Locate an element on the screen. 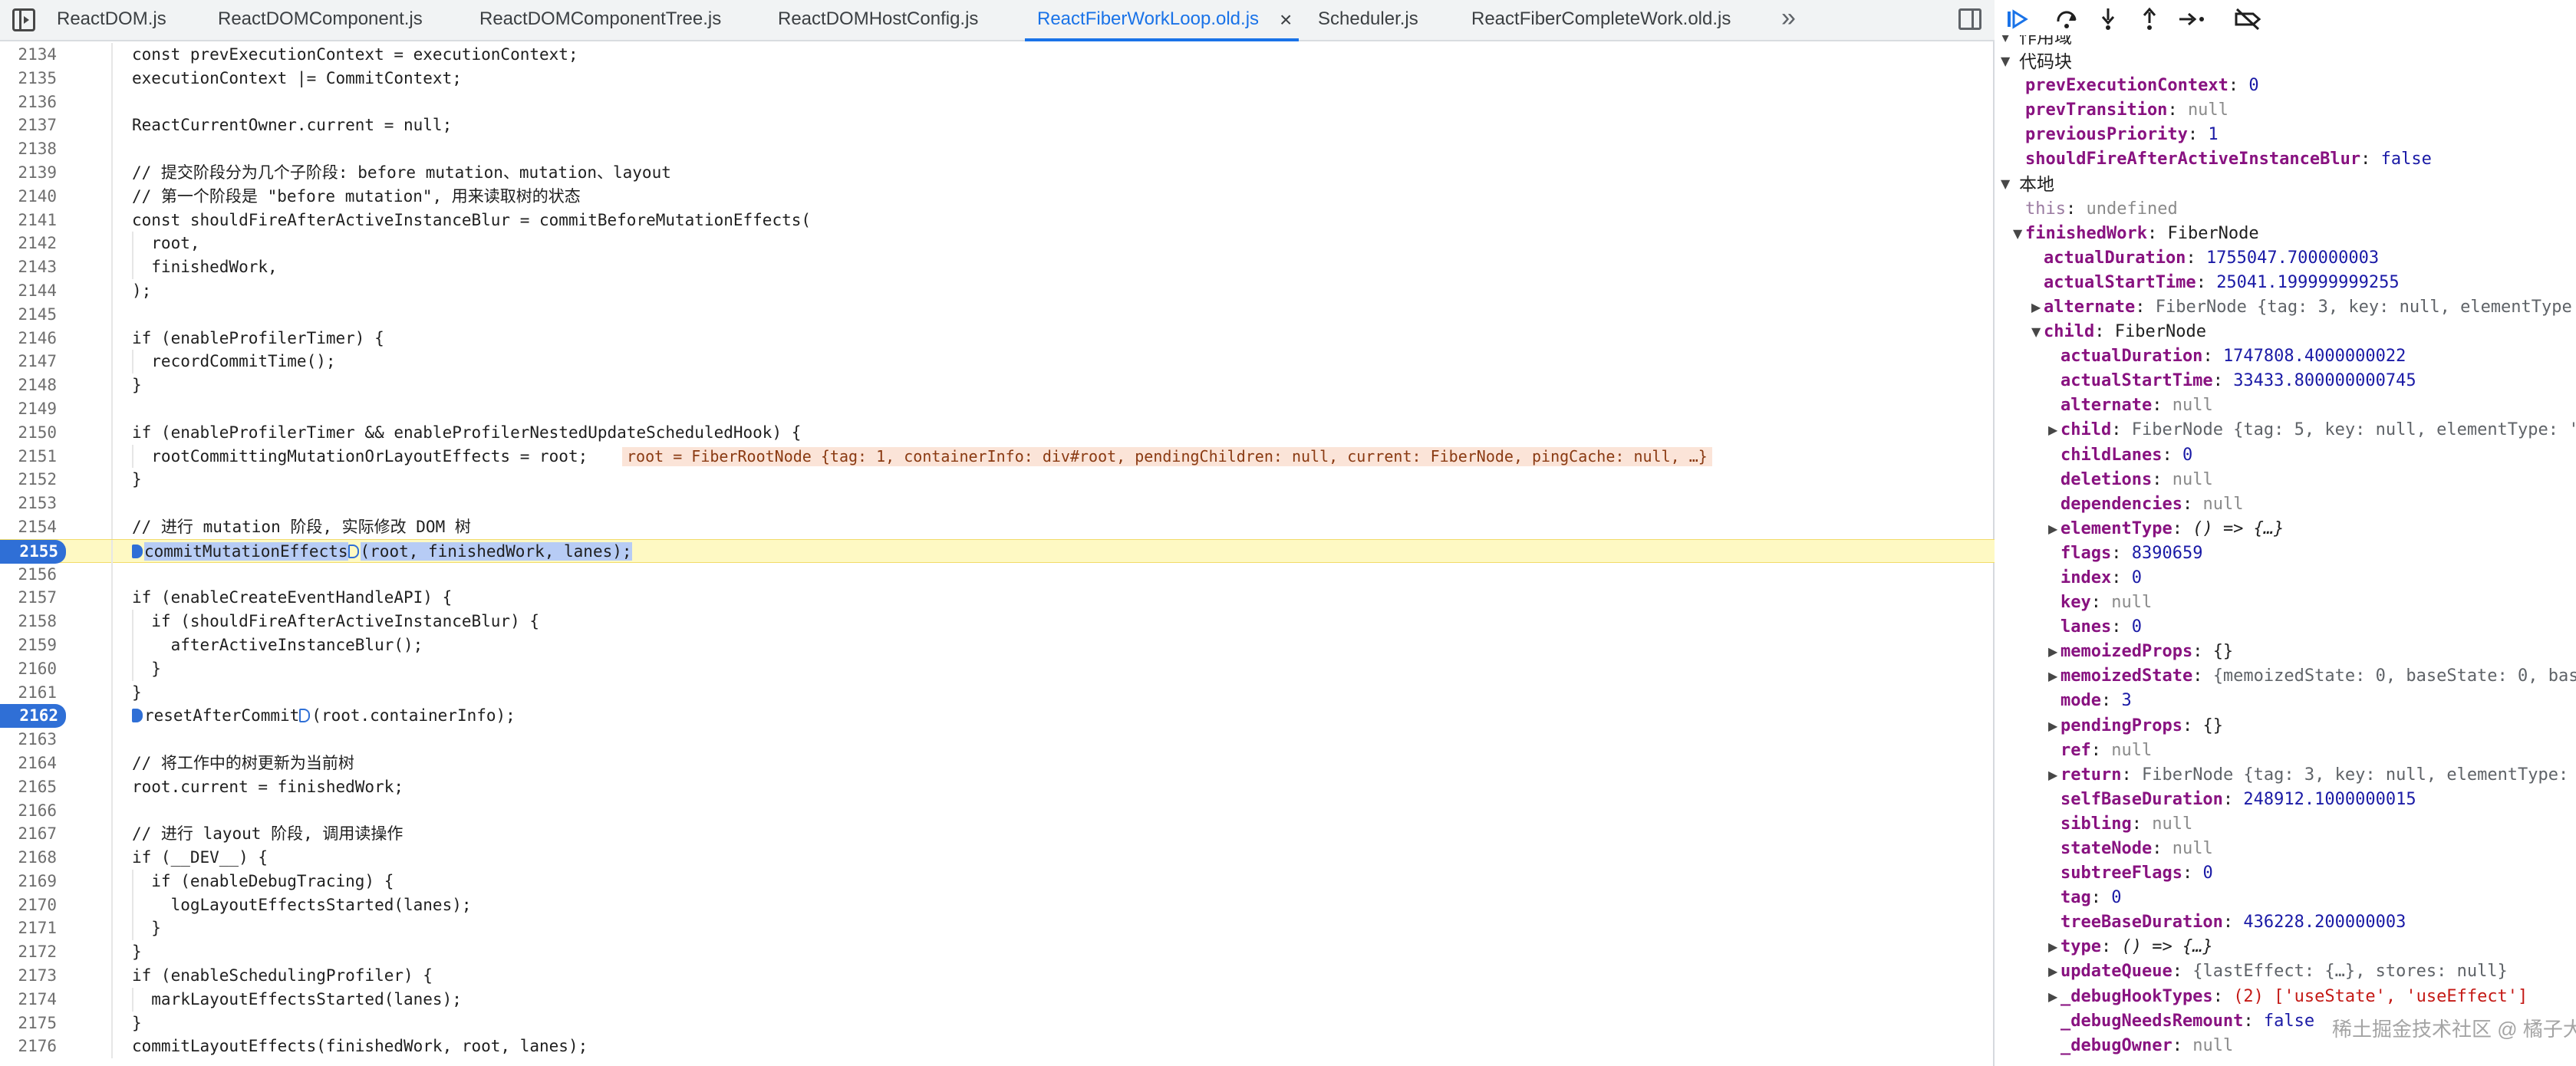  object-property: tag: 0 is located at coordinates (2286, 898).